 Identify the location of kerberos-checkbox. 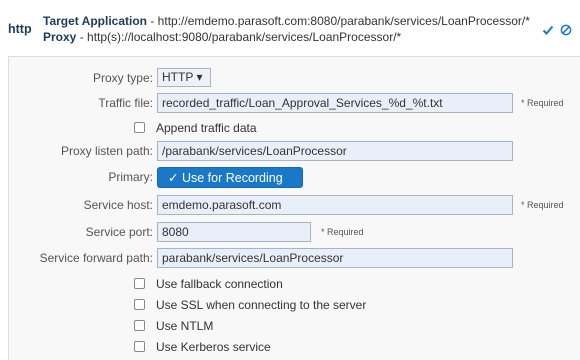
(139, 346).